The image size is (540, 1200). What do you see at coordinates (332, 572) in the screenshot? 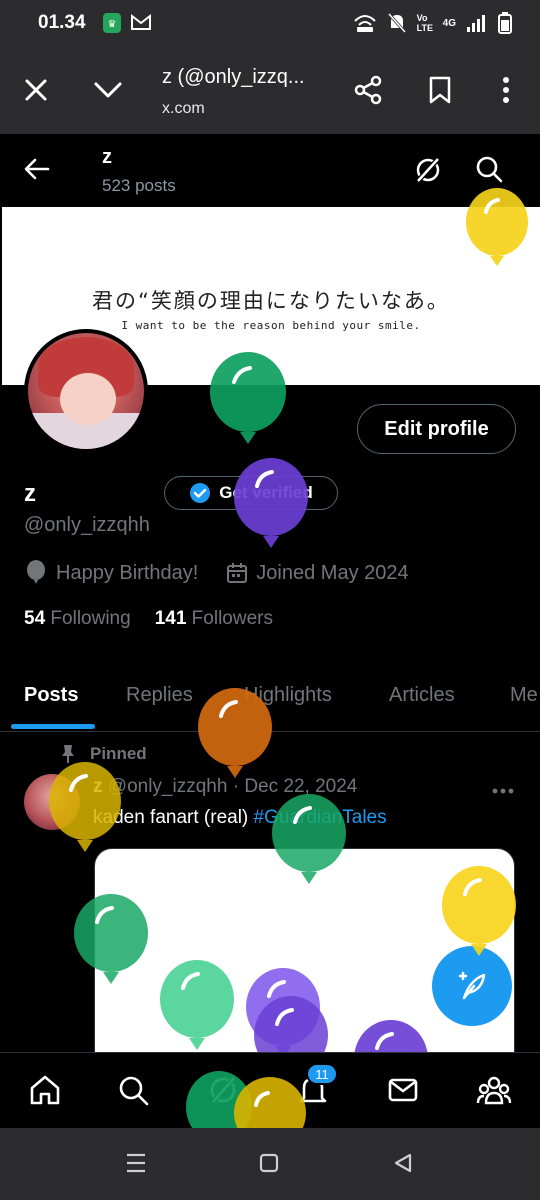
I see `joined-date: Joined May 2024` at bounding box center [332, 572].